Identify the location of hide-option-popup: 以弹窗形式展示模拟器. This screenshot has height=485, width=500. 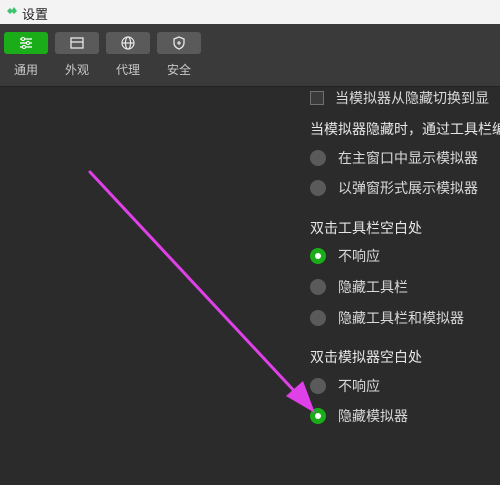
(394, 188).